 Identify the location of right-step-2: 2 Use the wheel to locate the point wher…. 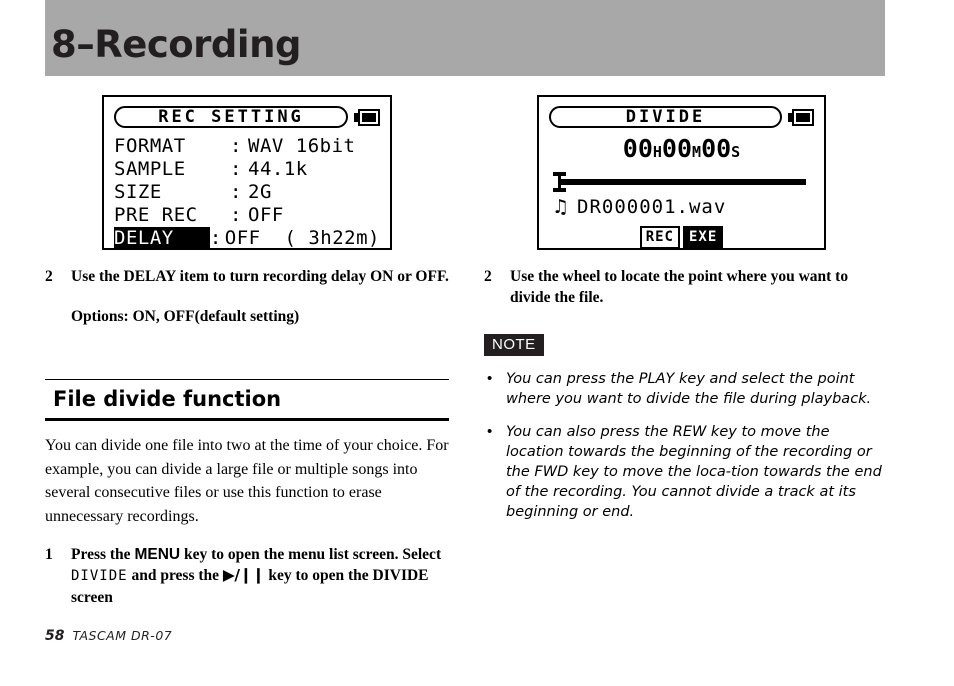
(686, 287).